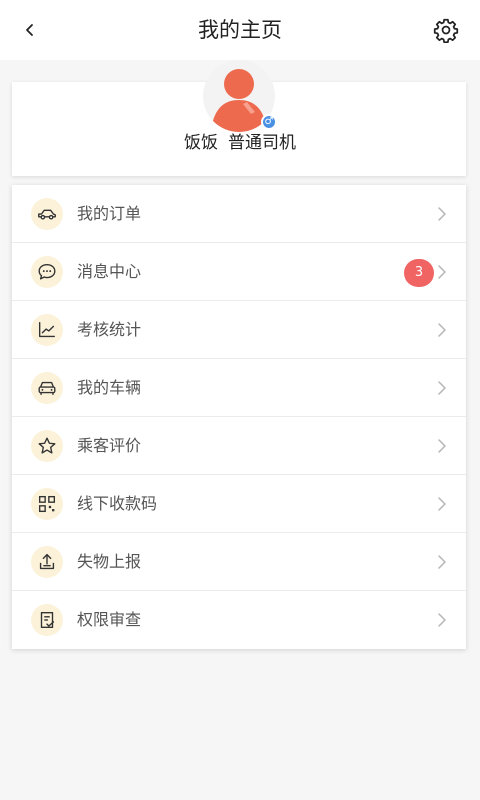 The width and height of the screenshot is (480, 800). Describe the element at coordinates (239, 620) in the screenshot. I see `menu-item-permission-review: 权限审查` at that location.